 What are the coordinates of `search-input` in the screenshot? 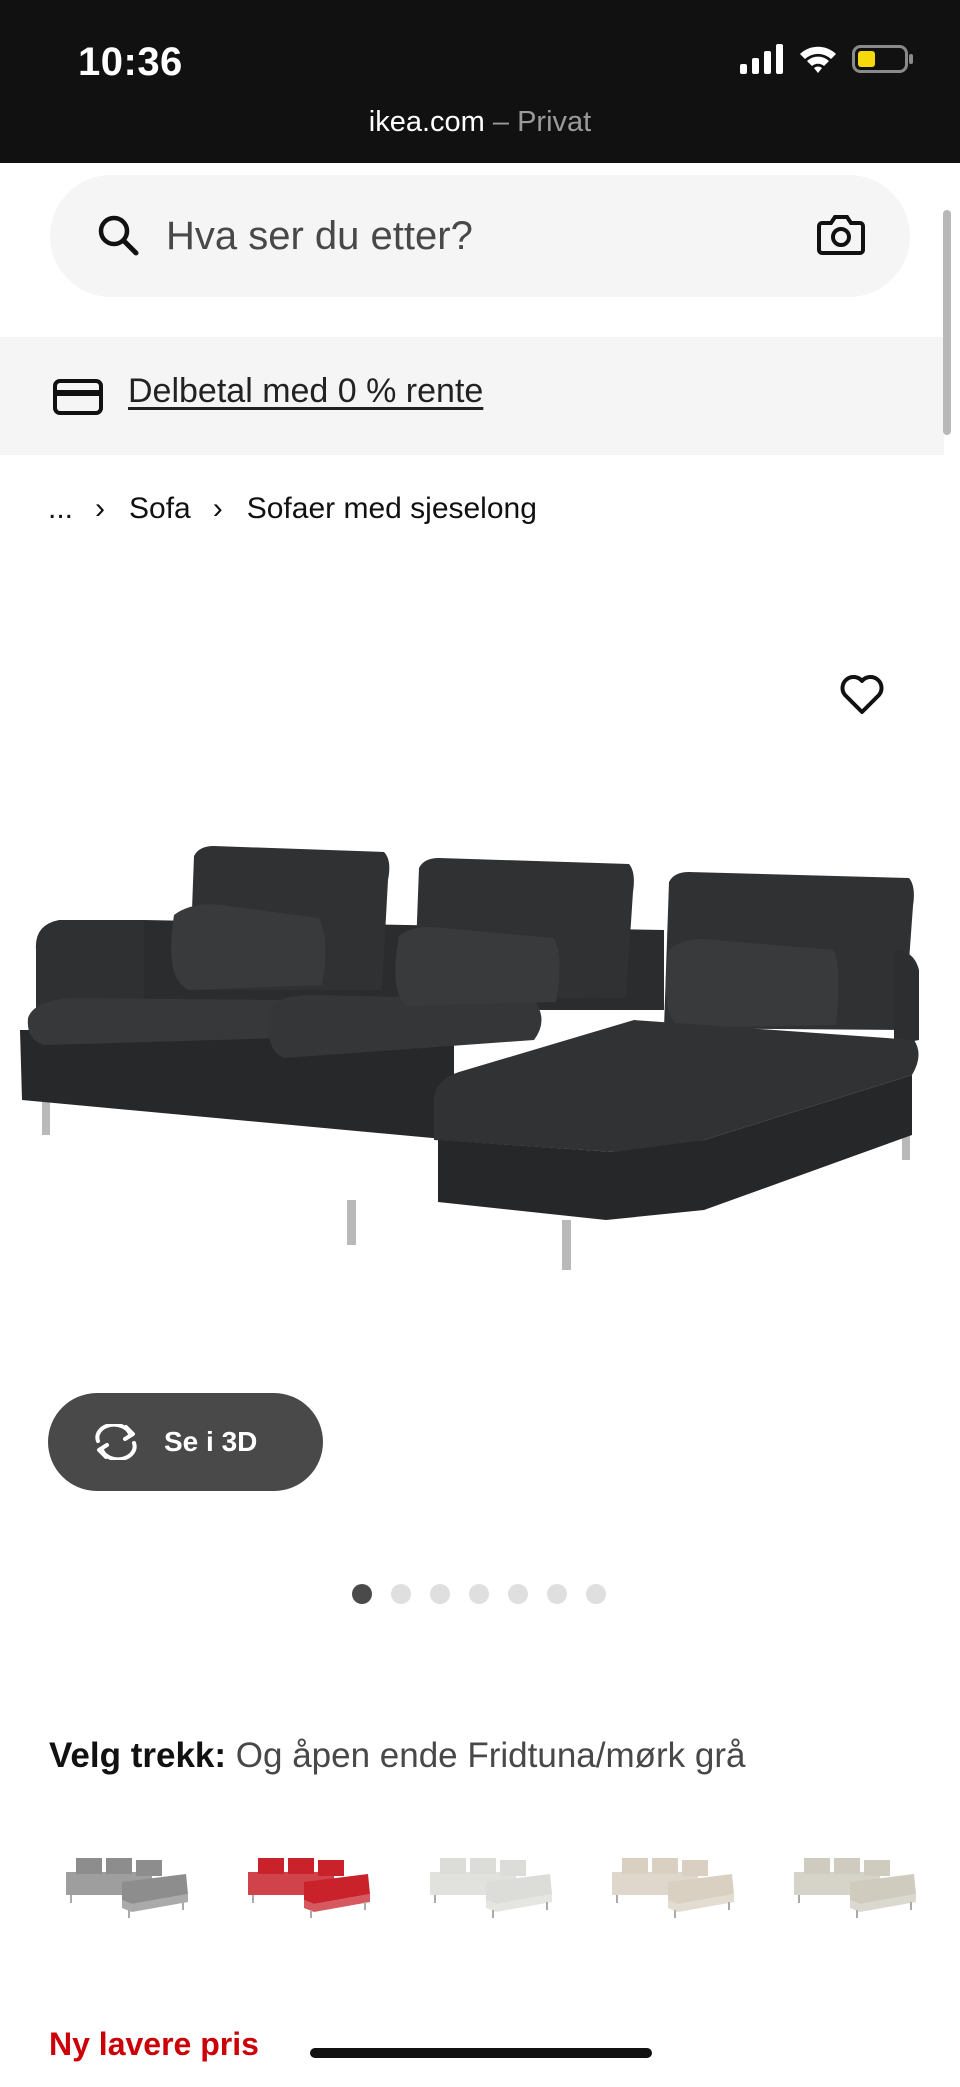 It's located at (466, 236).